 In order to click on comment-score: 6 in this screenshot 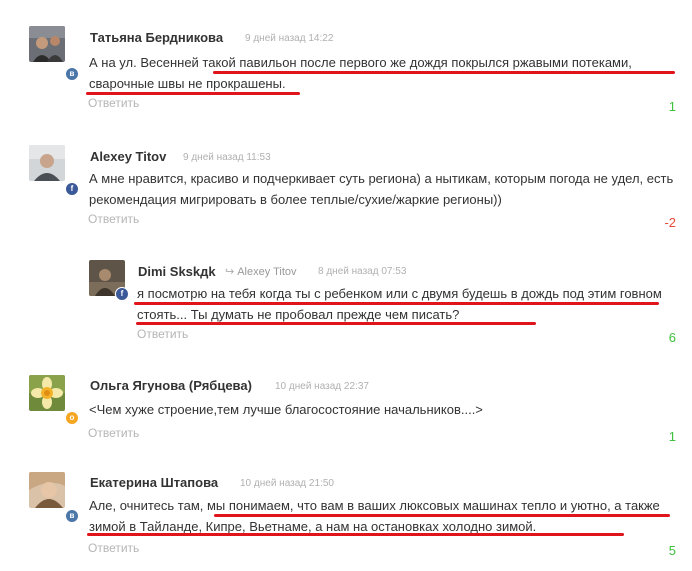, I will do `click(672, 337)`.